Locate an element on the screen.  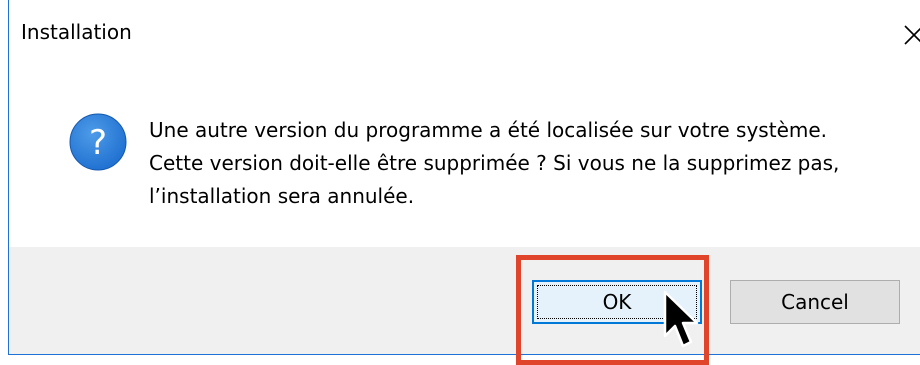
question-icon: ? is located at coordinates (98, 142).